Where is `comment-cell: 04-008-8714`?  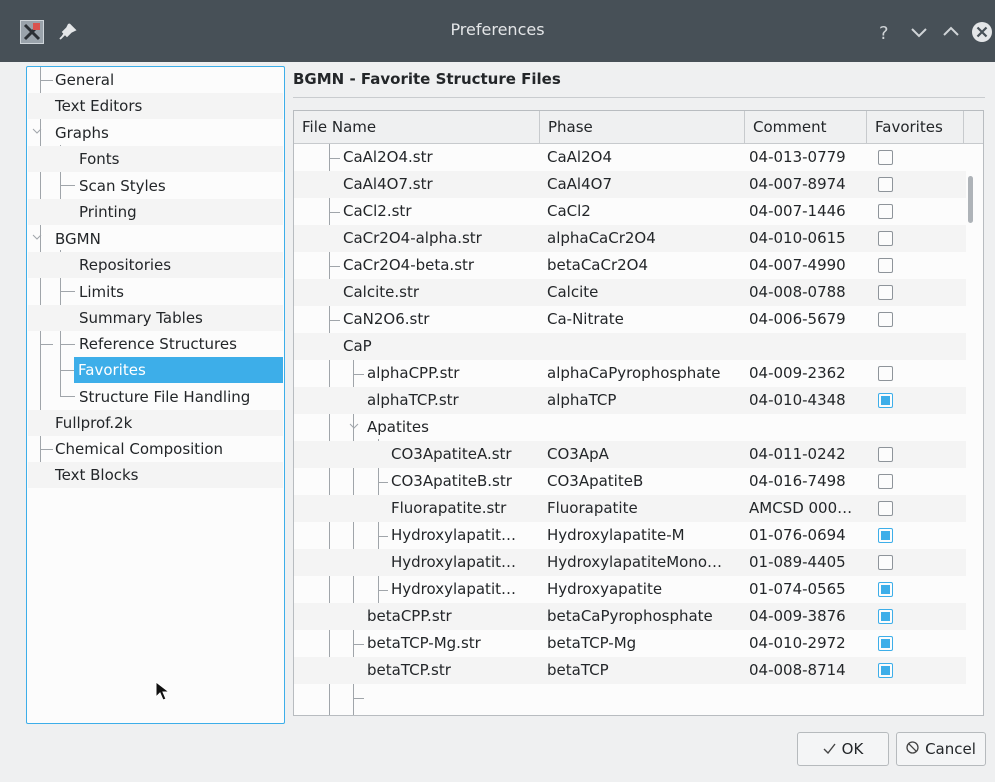
comment-cell: 04-008-8714 is located at coordinates (797, 670).